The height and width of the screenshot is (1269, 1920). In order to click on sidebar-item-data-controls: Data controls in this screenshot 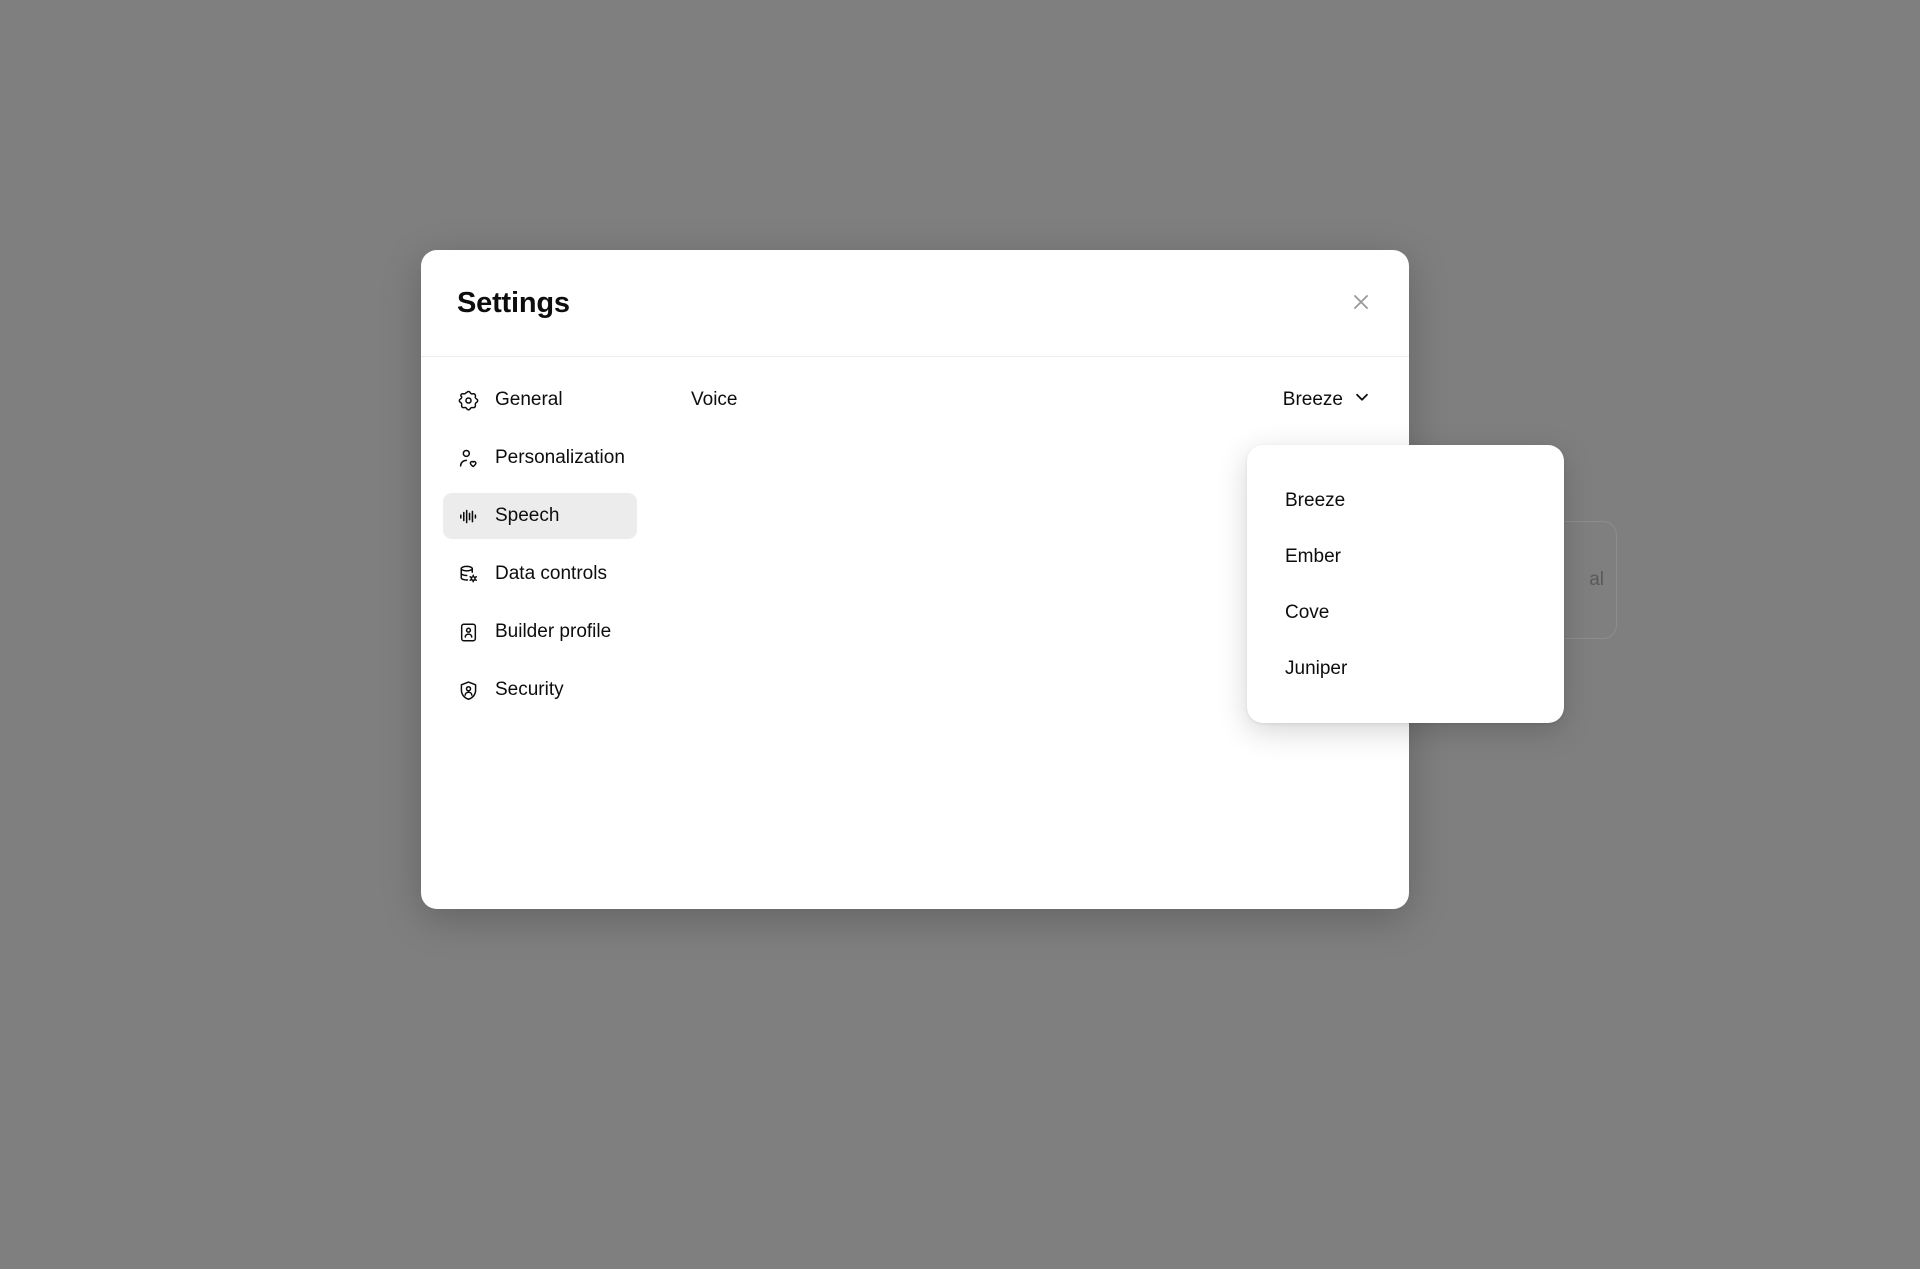, I will do `click(540, 574)`.